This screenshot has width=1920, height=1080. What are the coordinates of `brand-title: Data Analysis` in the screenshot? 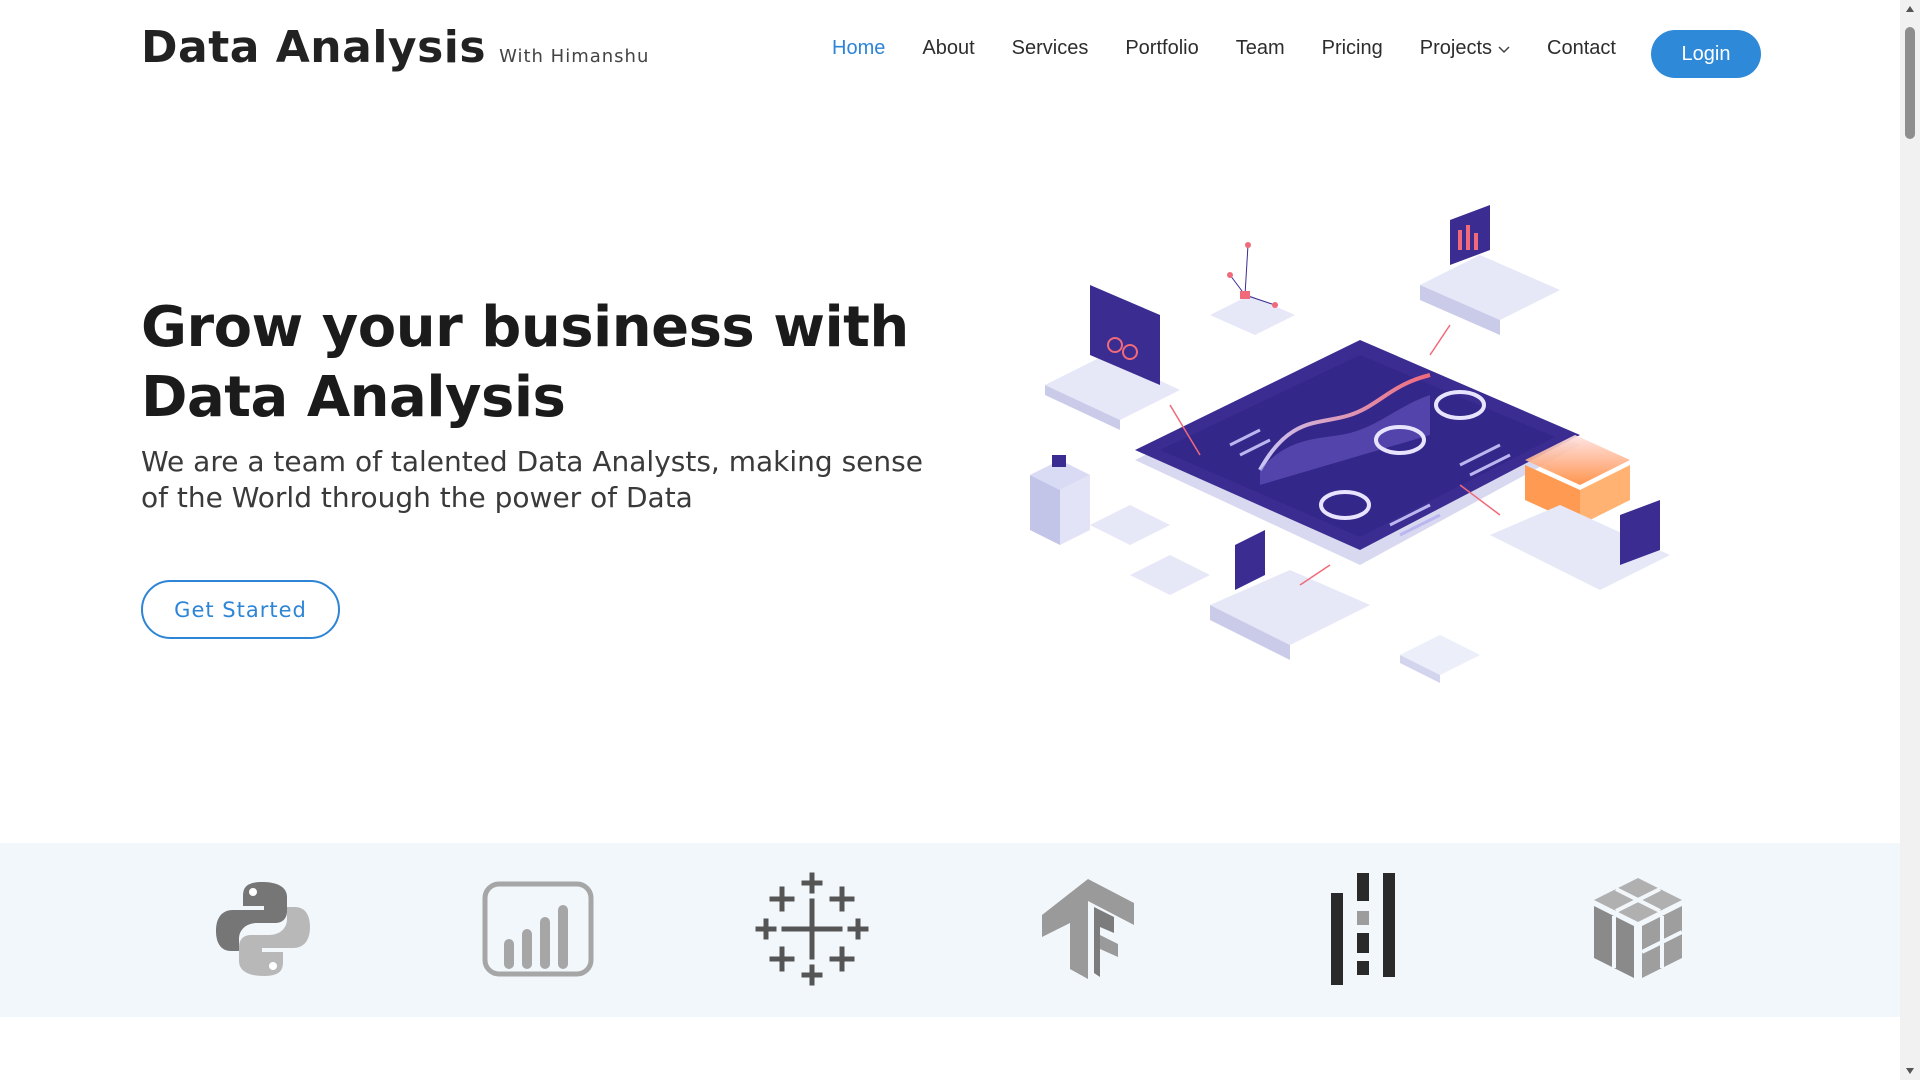 It's located at (314, 47).